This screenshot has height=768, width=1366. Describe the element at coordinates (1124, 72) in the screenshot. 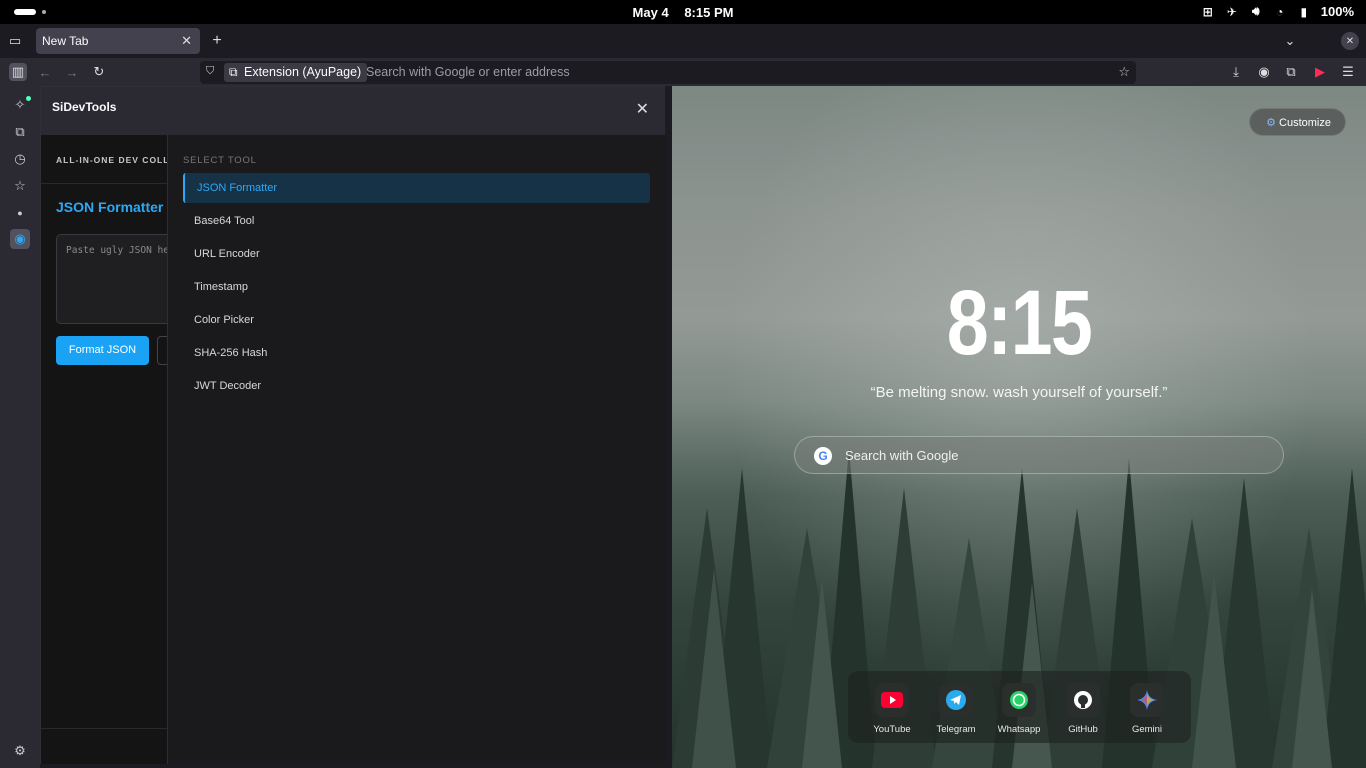

I see `bookmark-star-icon: ☆` at that location.